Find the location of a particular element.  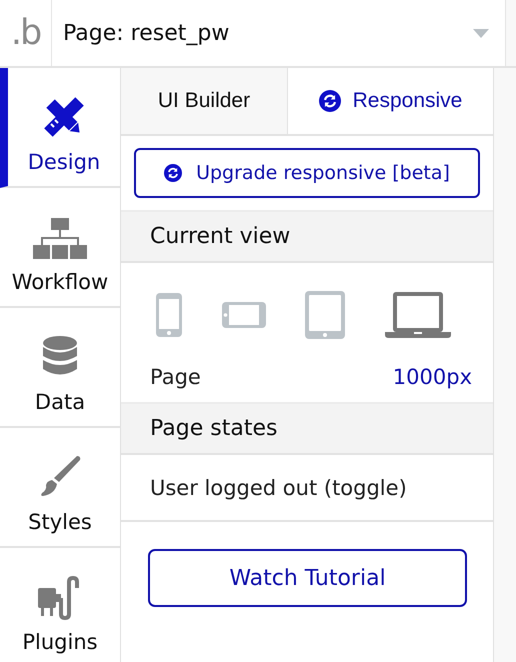

row-value: 1000px is located at coordinates (432, 377).